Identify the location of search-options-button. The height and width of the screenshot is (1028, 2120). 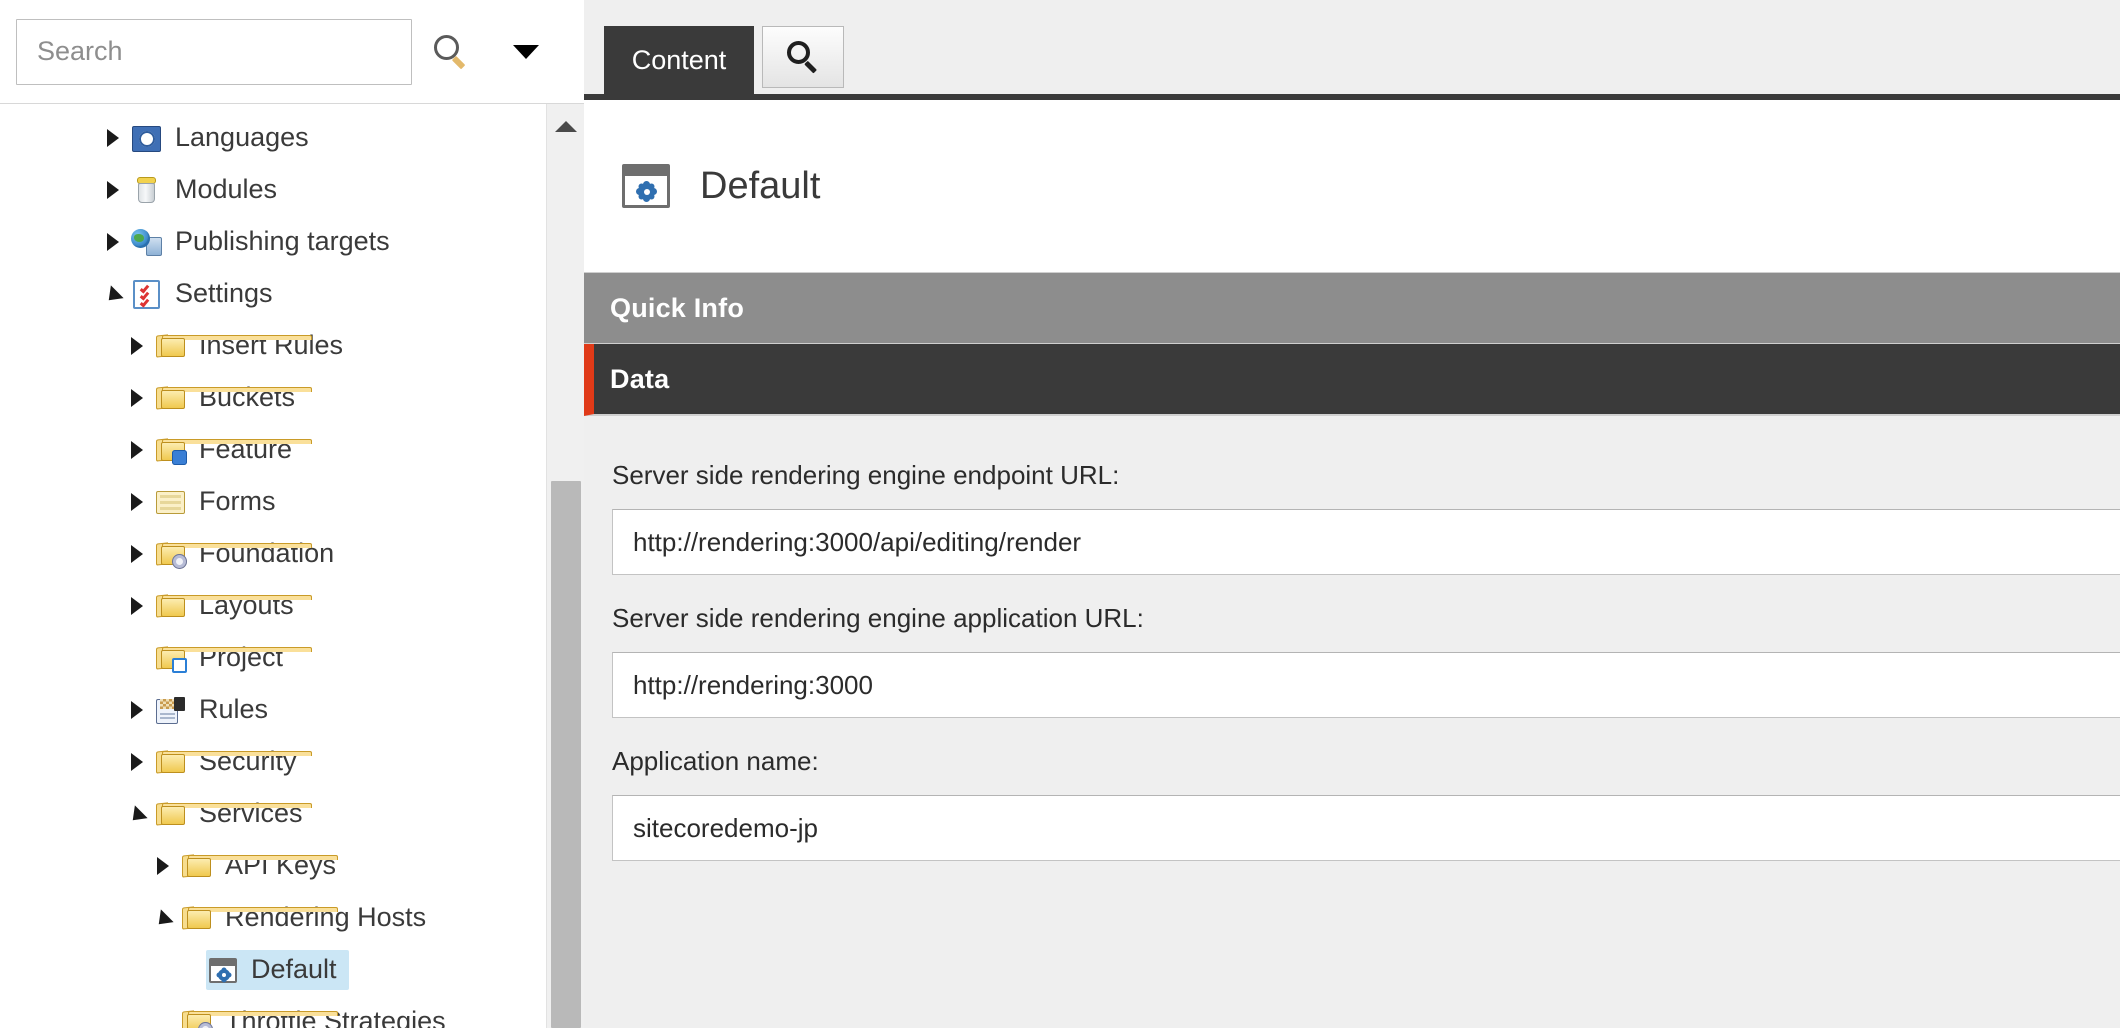
(526, 52).